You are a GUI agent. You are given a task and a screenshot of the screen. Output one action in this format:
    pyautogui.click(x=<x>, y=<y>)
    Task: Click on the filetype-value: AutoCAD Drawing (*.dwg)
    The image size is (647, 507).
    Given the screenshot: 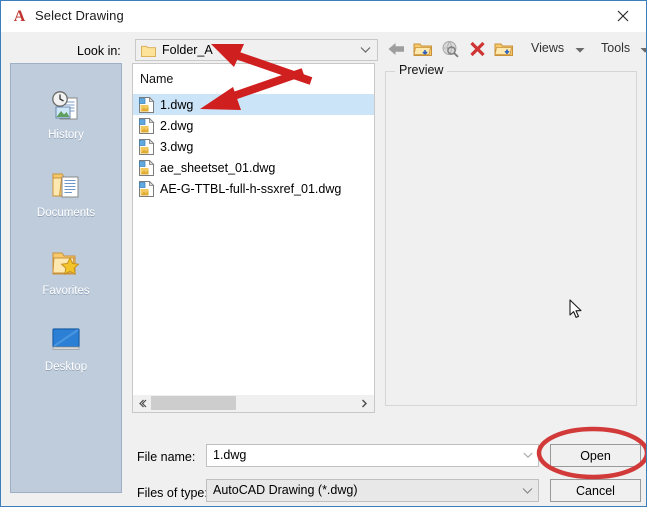 What is the action you would take?
    pyautogui.click(x=285, y=490)
    